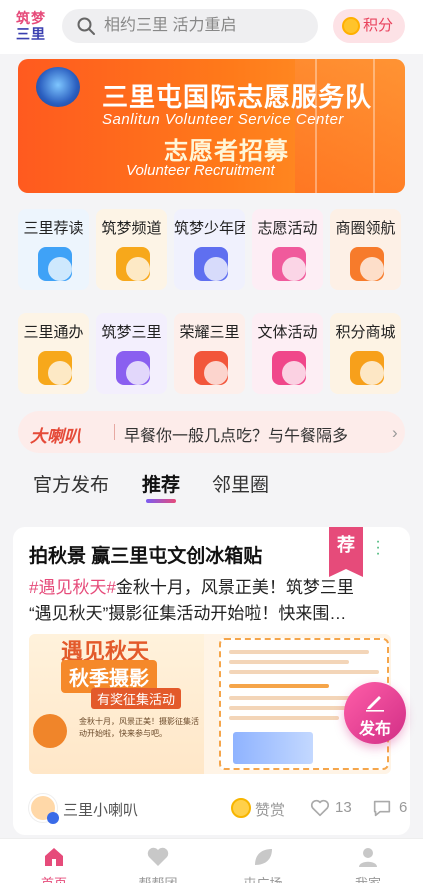 Image resolution: width=423 pixels, height=883 pixels. I want to click on post-hashtag: #遇见秋天#, so click(72, 587).